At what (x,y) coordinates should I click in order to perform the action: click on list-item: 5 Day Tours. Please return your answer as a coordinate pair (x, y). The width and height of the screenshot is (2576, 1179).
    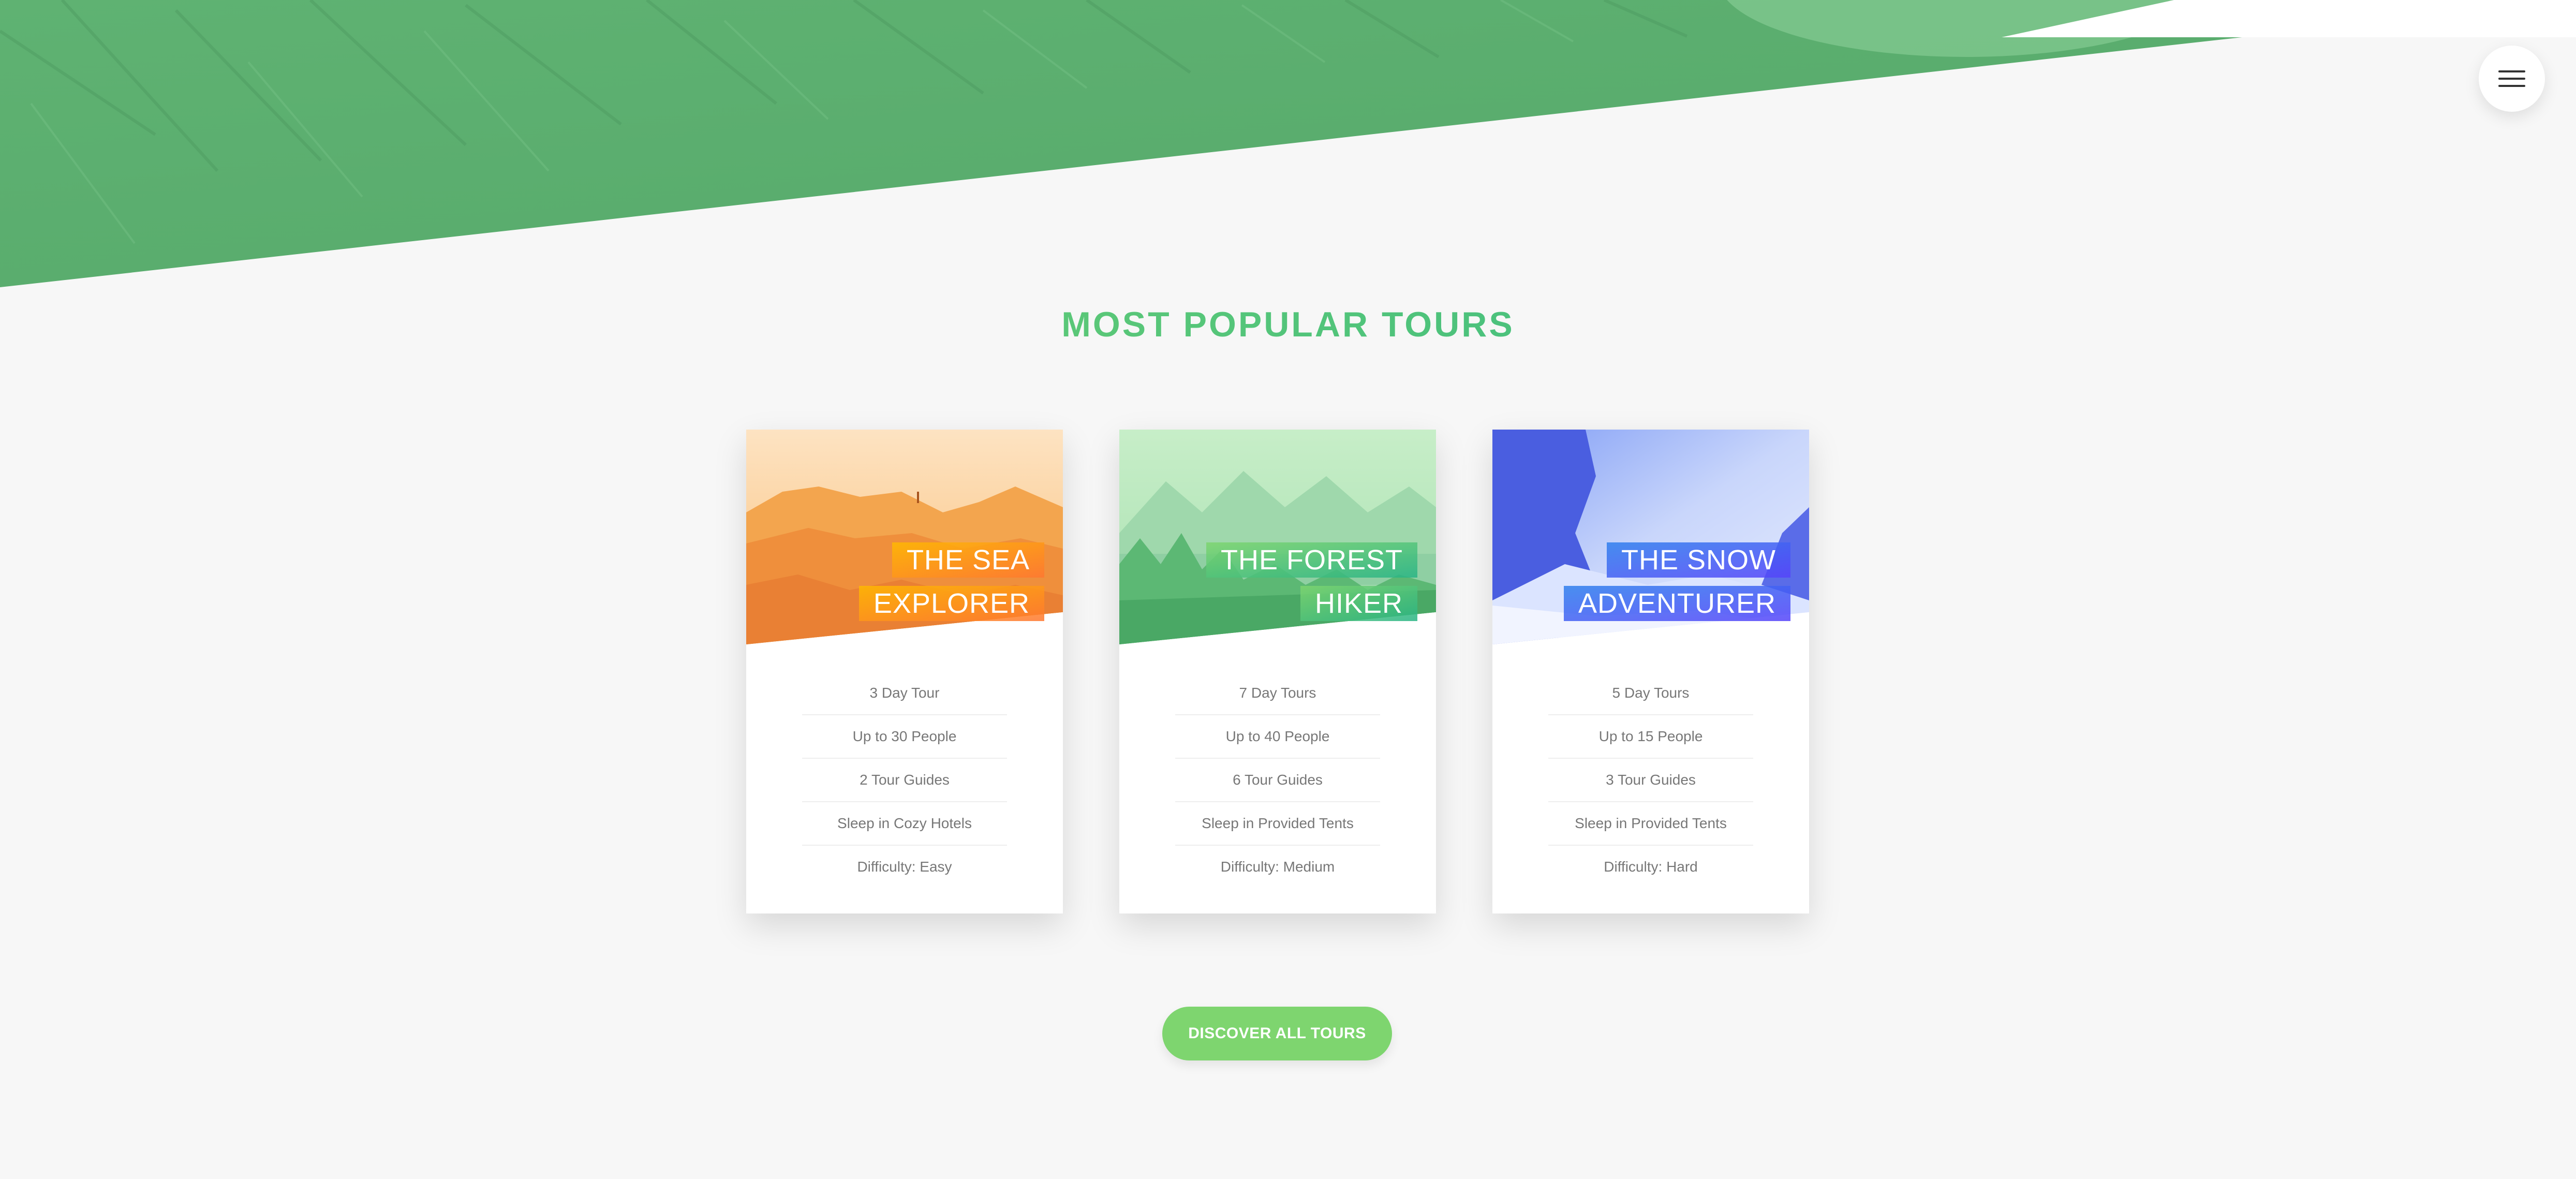
    Looking at the image, I should click on (1651, 693).